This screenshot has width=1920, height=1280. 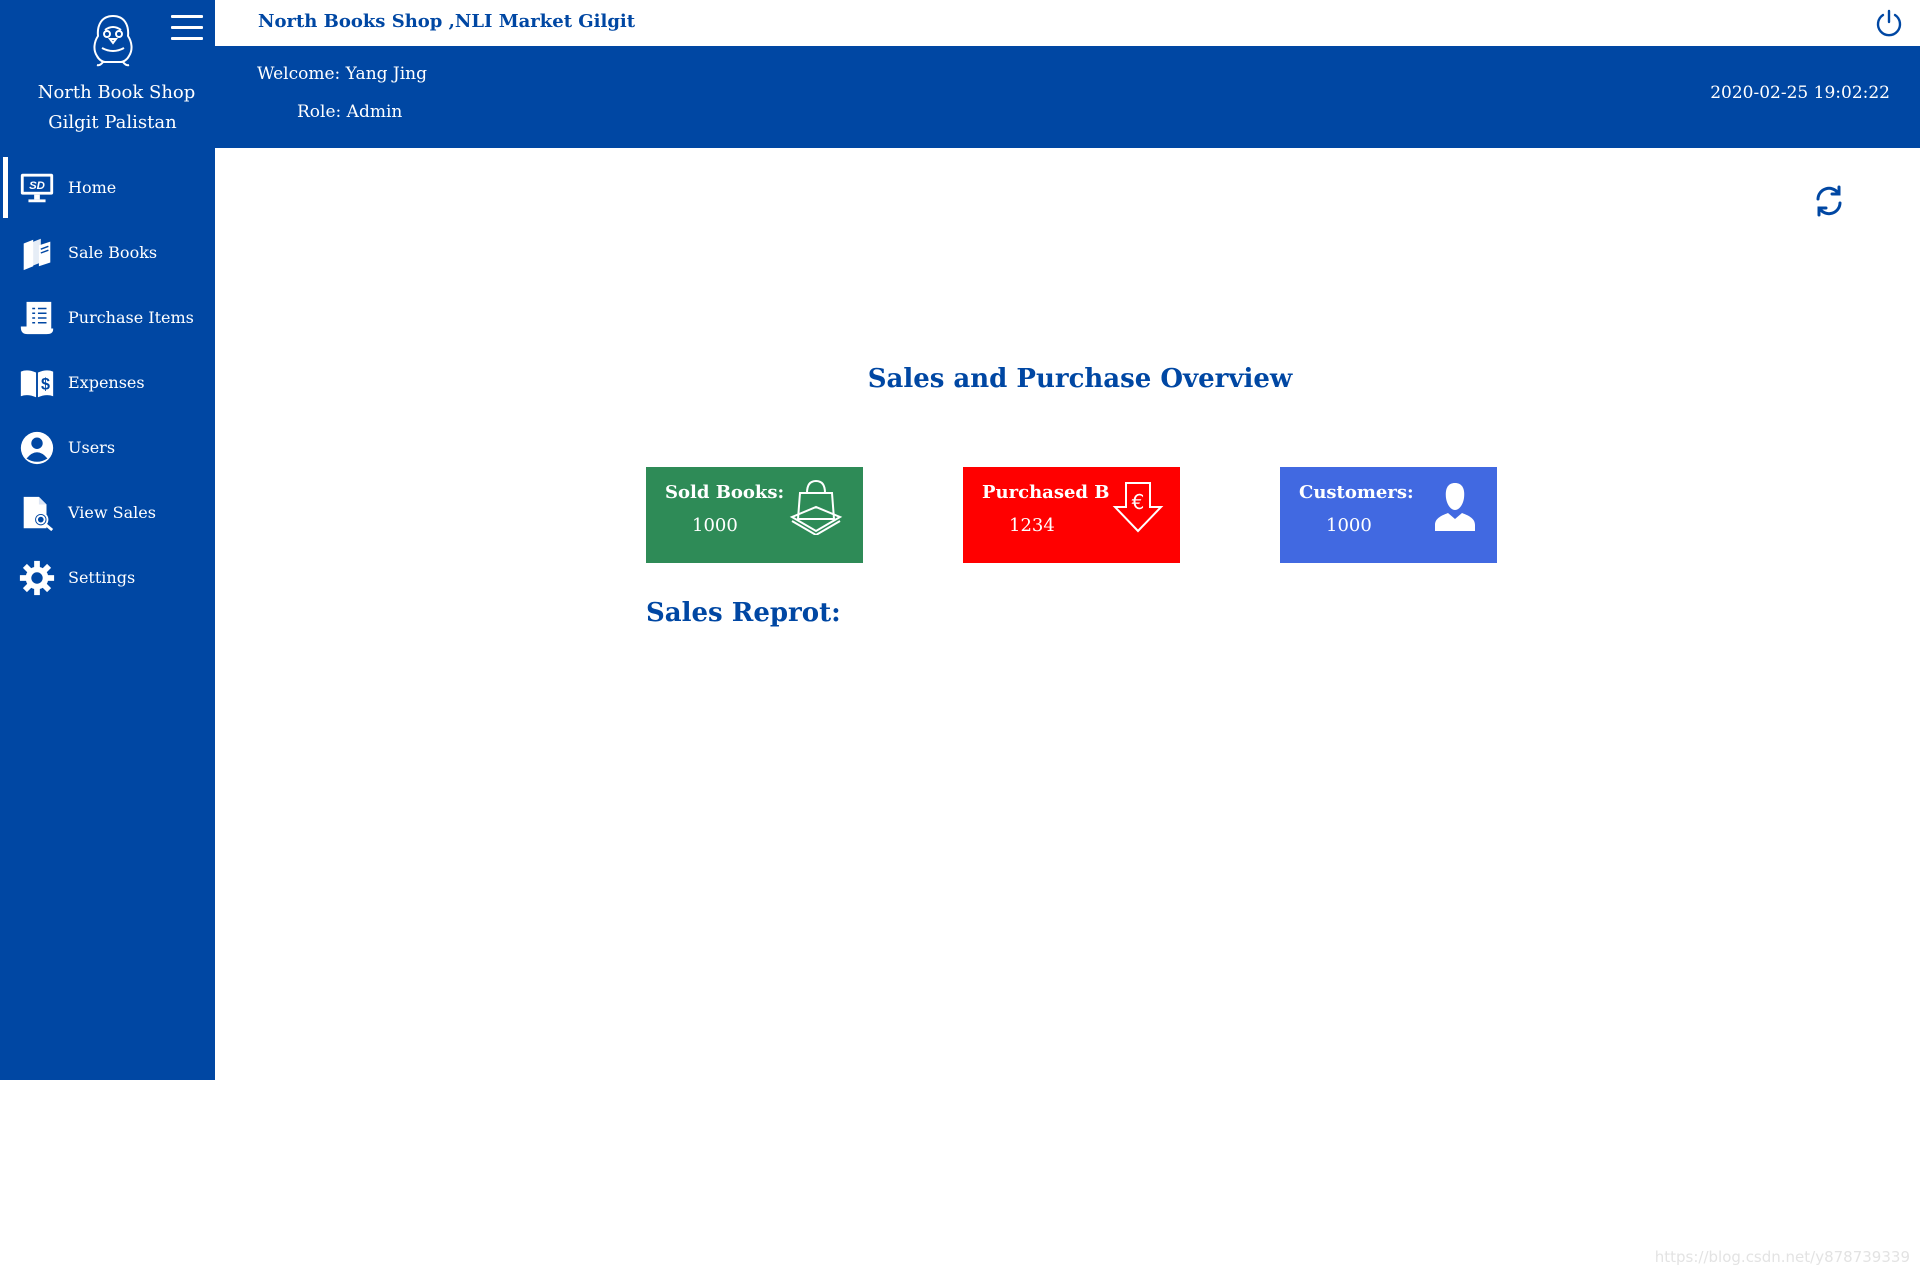 I want to click on role-value: Admin, so click(x=374, y=112).